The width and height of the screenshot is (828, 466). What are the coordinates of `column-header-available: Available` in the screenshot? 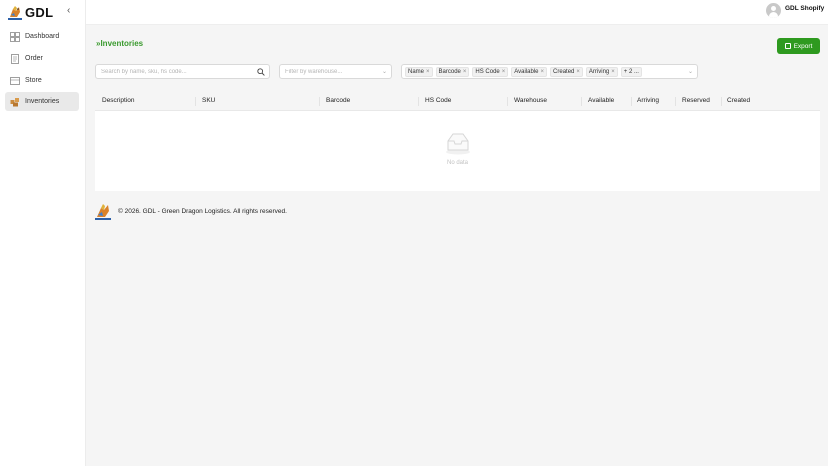 It's located at (601, 100).